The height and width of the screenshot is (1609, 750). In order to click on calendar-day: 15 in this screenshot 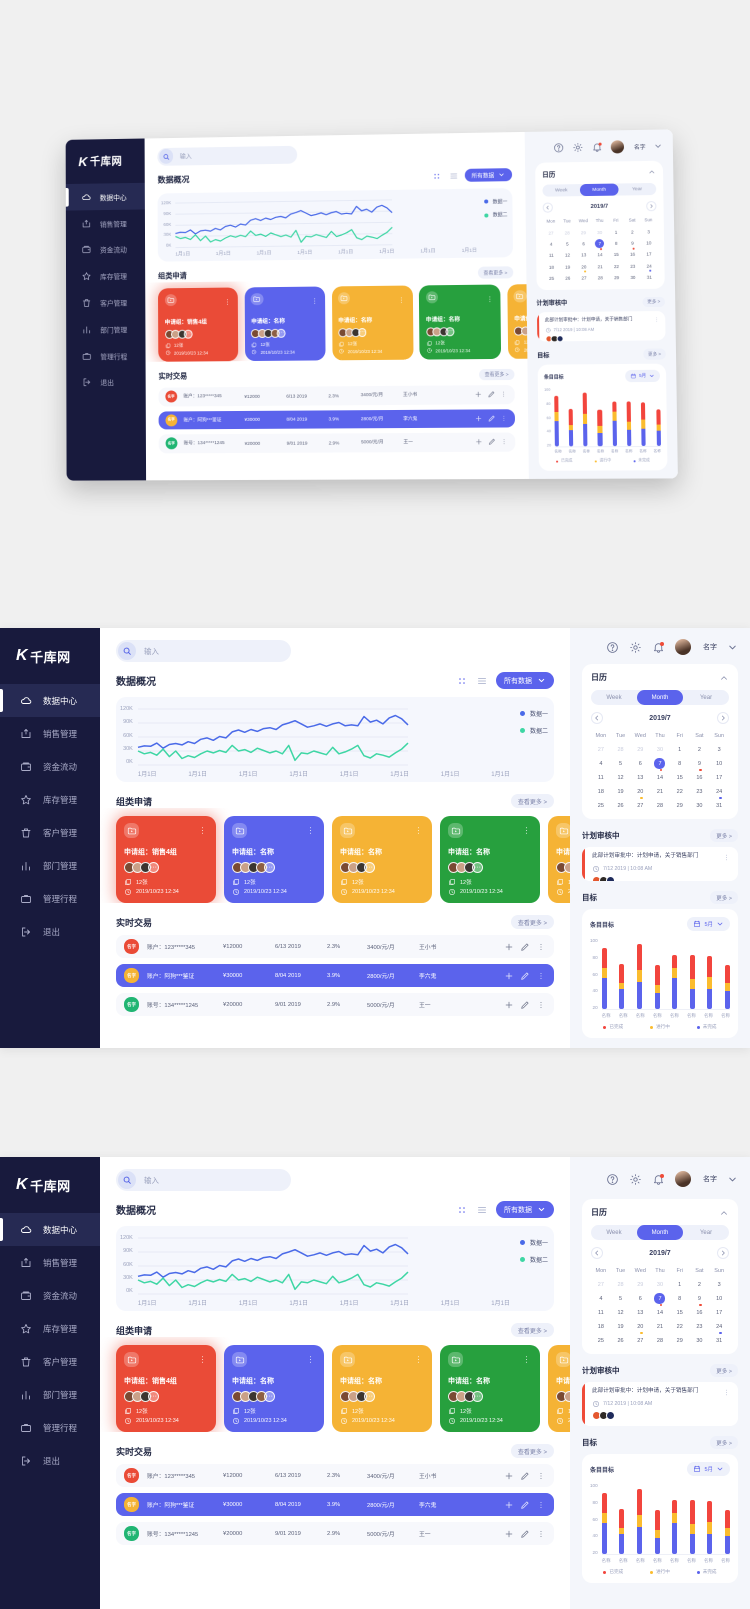, I will do `click(680, 1312)`.